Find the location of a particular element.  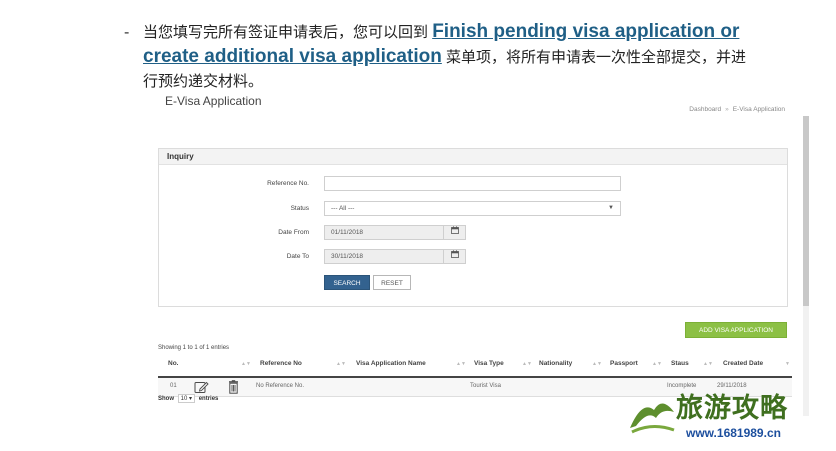

column-header-status: Staus is located at coordinates (680, 363).